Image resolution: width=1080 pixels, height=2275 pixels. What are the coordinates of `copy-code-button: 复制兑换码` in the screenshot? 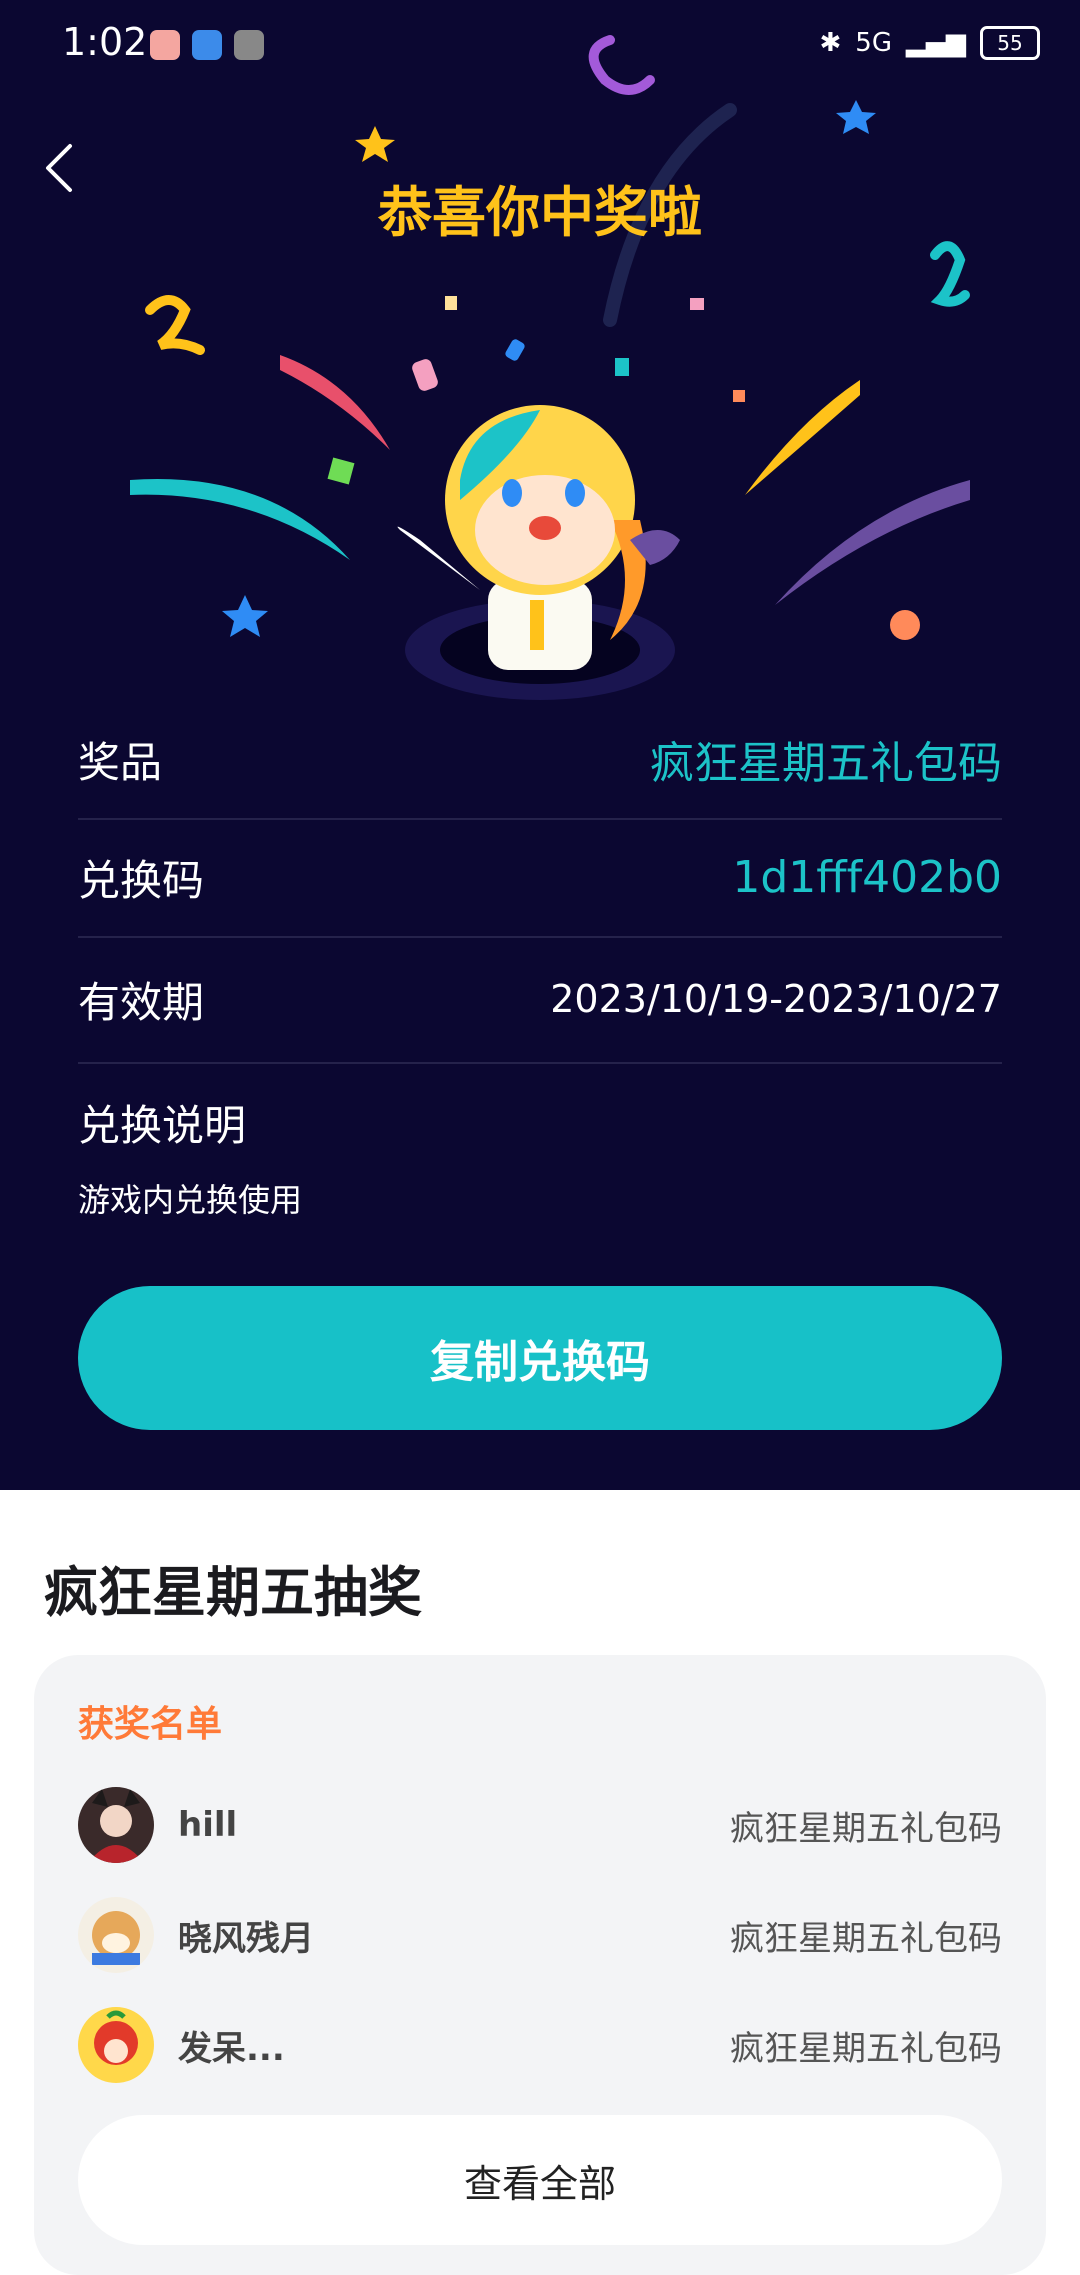 It's located at (540, 1358).